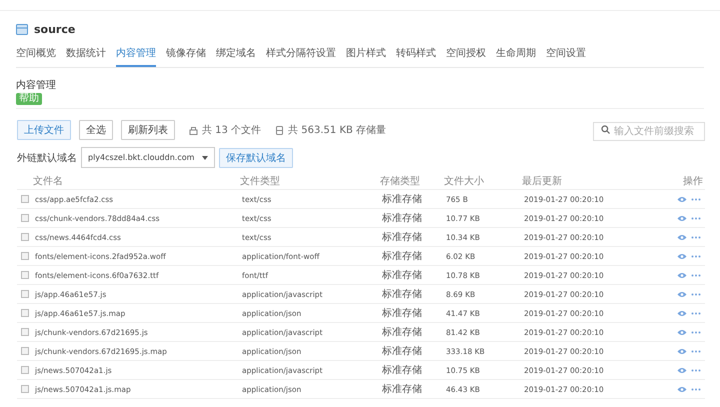 The width and height of the screenshot is (720, 407). What do you see at coordinates (566, 53) in the screenshot?
I see `tab: 空间设置` at bounding box center [566, 53].